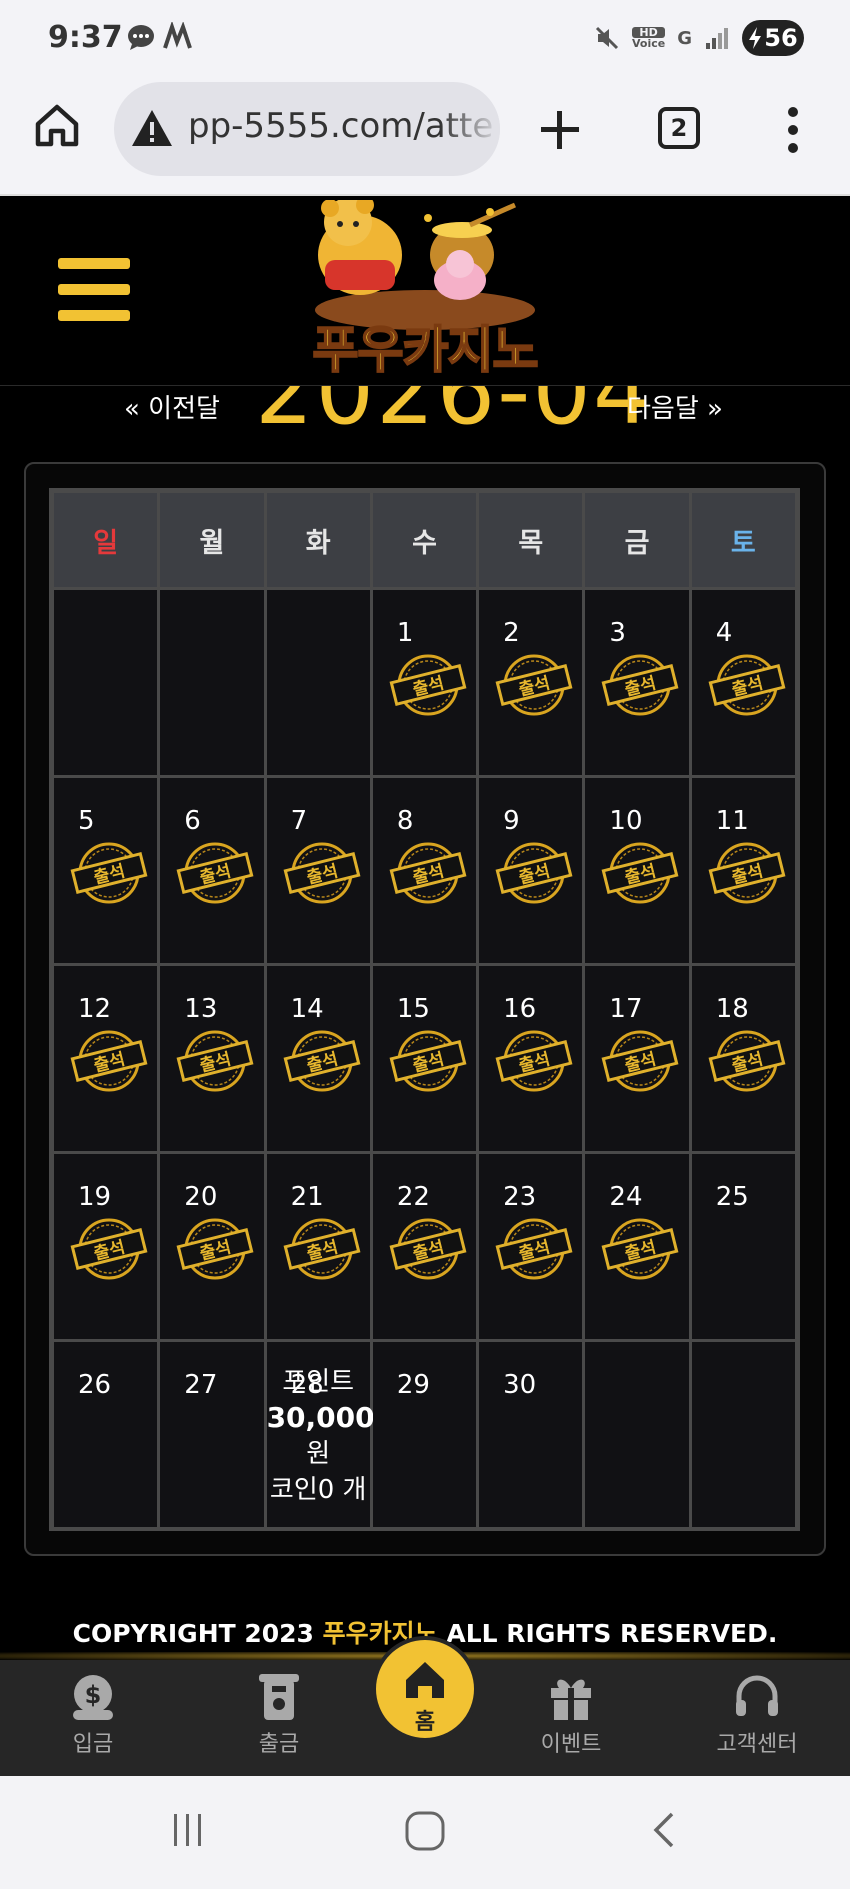 The image size is (850, 1889). Describe the element at coordinates (511, 821) in the screenshot. I see `day-number: 9` at that location.